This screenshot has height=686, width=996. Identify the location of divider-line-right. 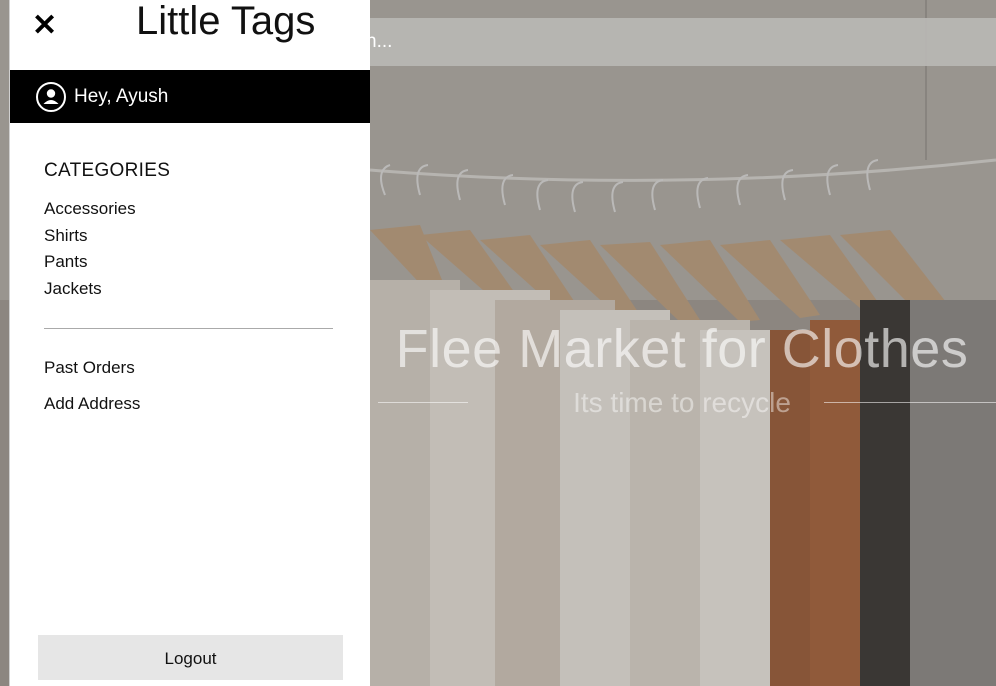
(910, 402).